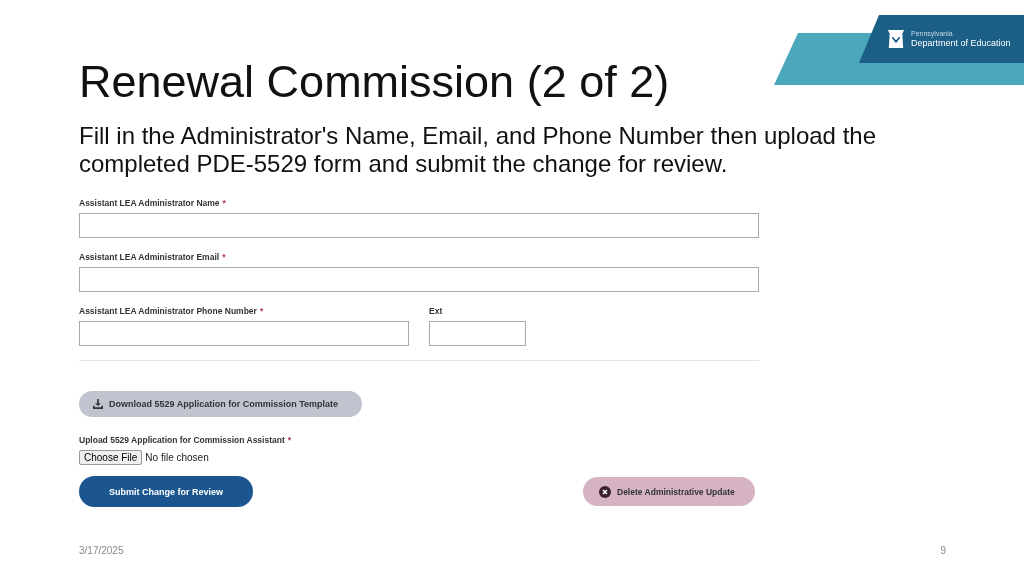 The width and height of the screenshot is (1024, 576). Describe the element at coordinates (168, 311) in the screenshot. I see `field-label: Assistant LEA Administrator Phone Number` at that location.